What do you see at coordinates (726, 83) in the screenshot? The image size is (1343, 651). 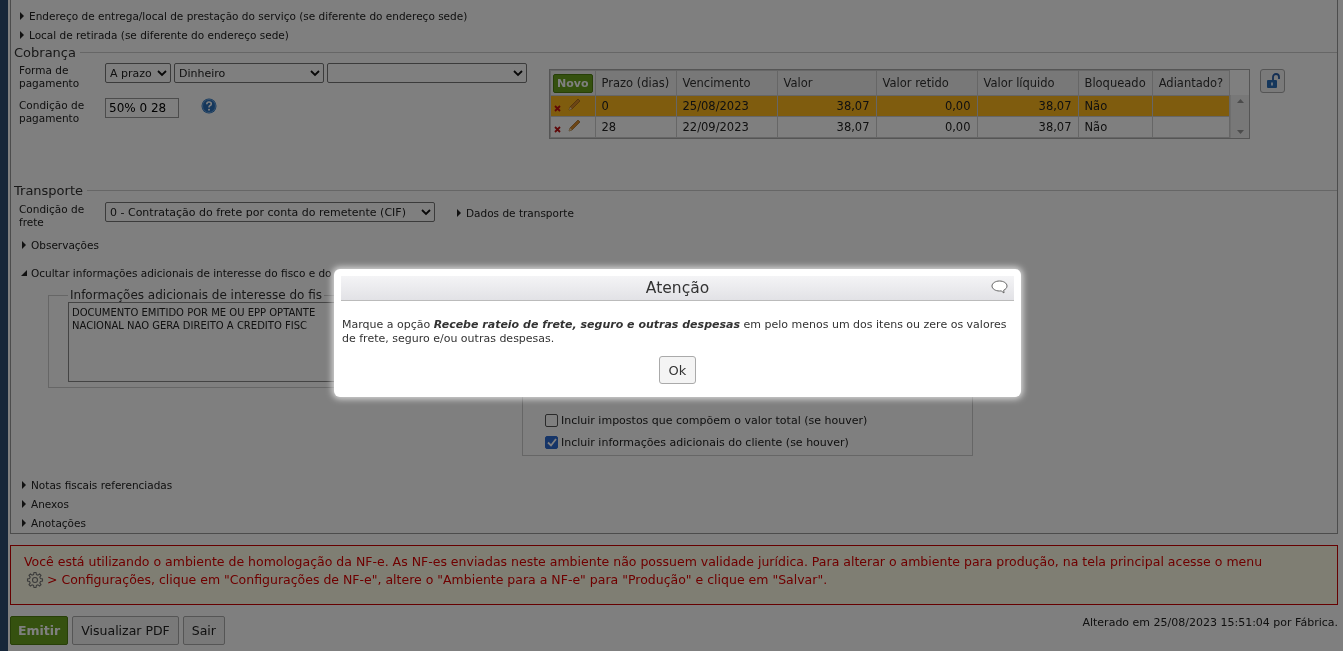 I see `column-header: Vencimento` at bounding box center [726, 83].